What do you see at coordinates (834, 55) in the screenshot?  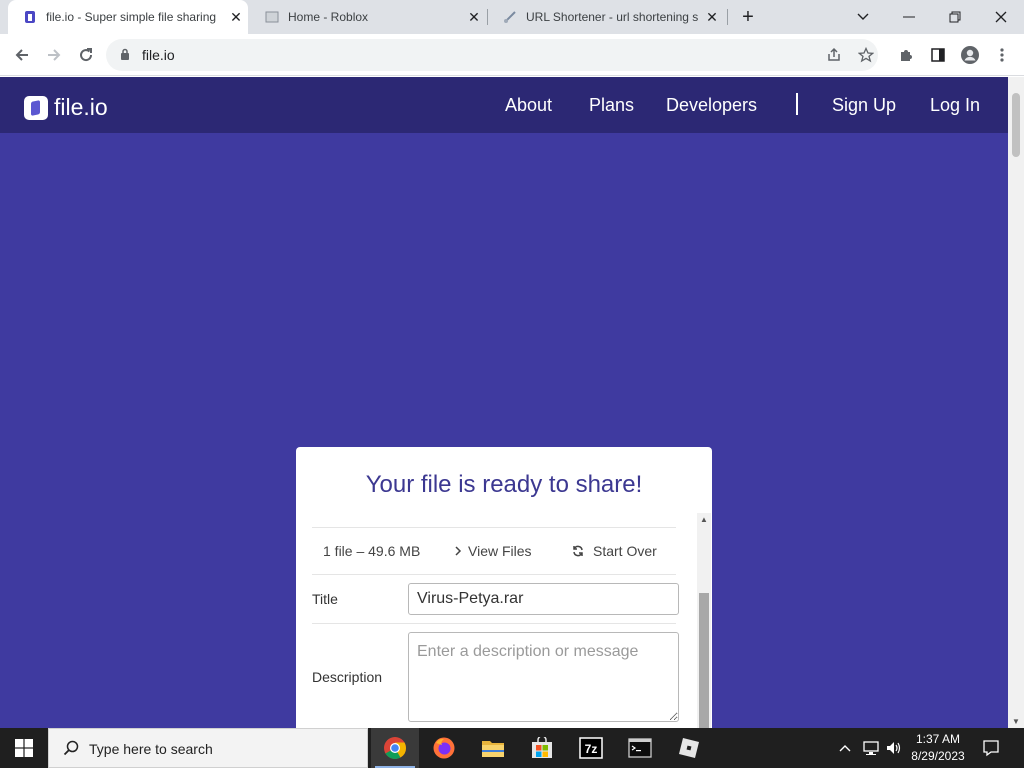 I see `share-icon` at bounding box center [834, 55].